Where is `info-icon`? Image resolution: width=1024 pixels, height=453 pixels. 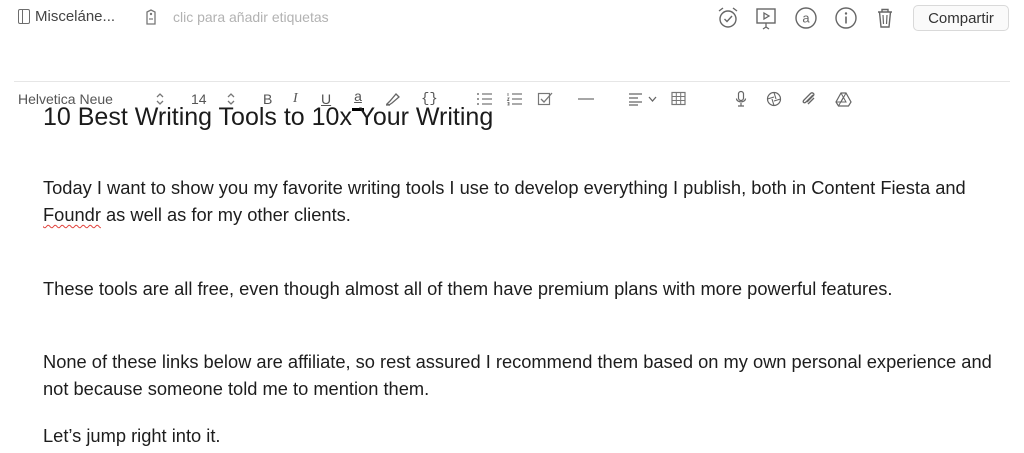 info-icon is located at coordinates (846, 18).